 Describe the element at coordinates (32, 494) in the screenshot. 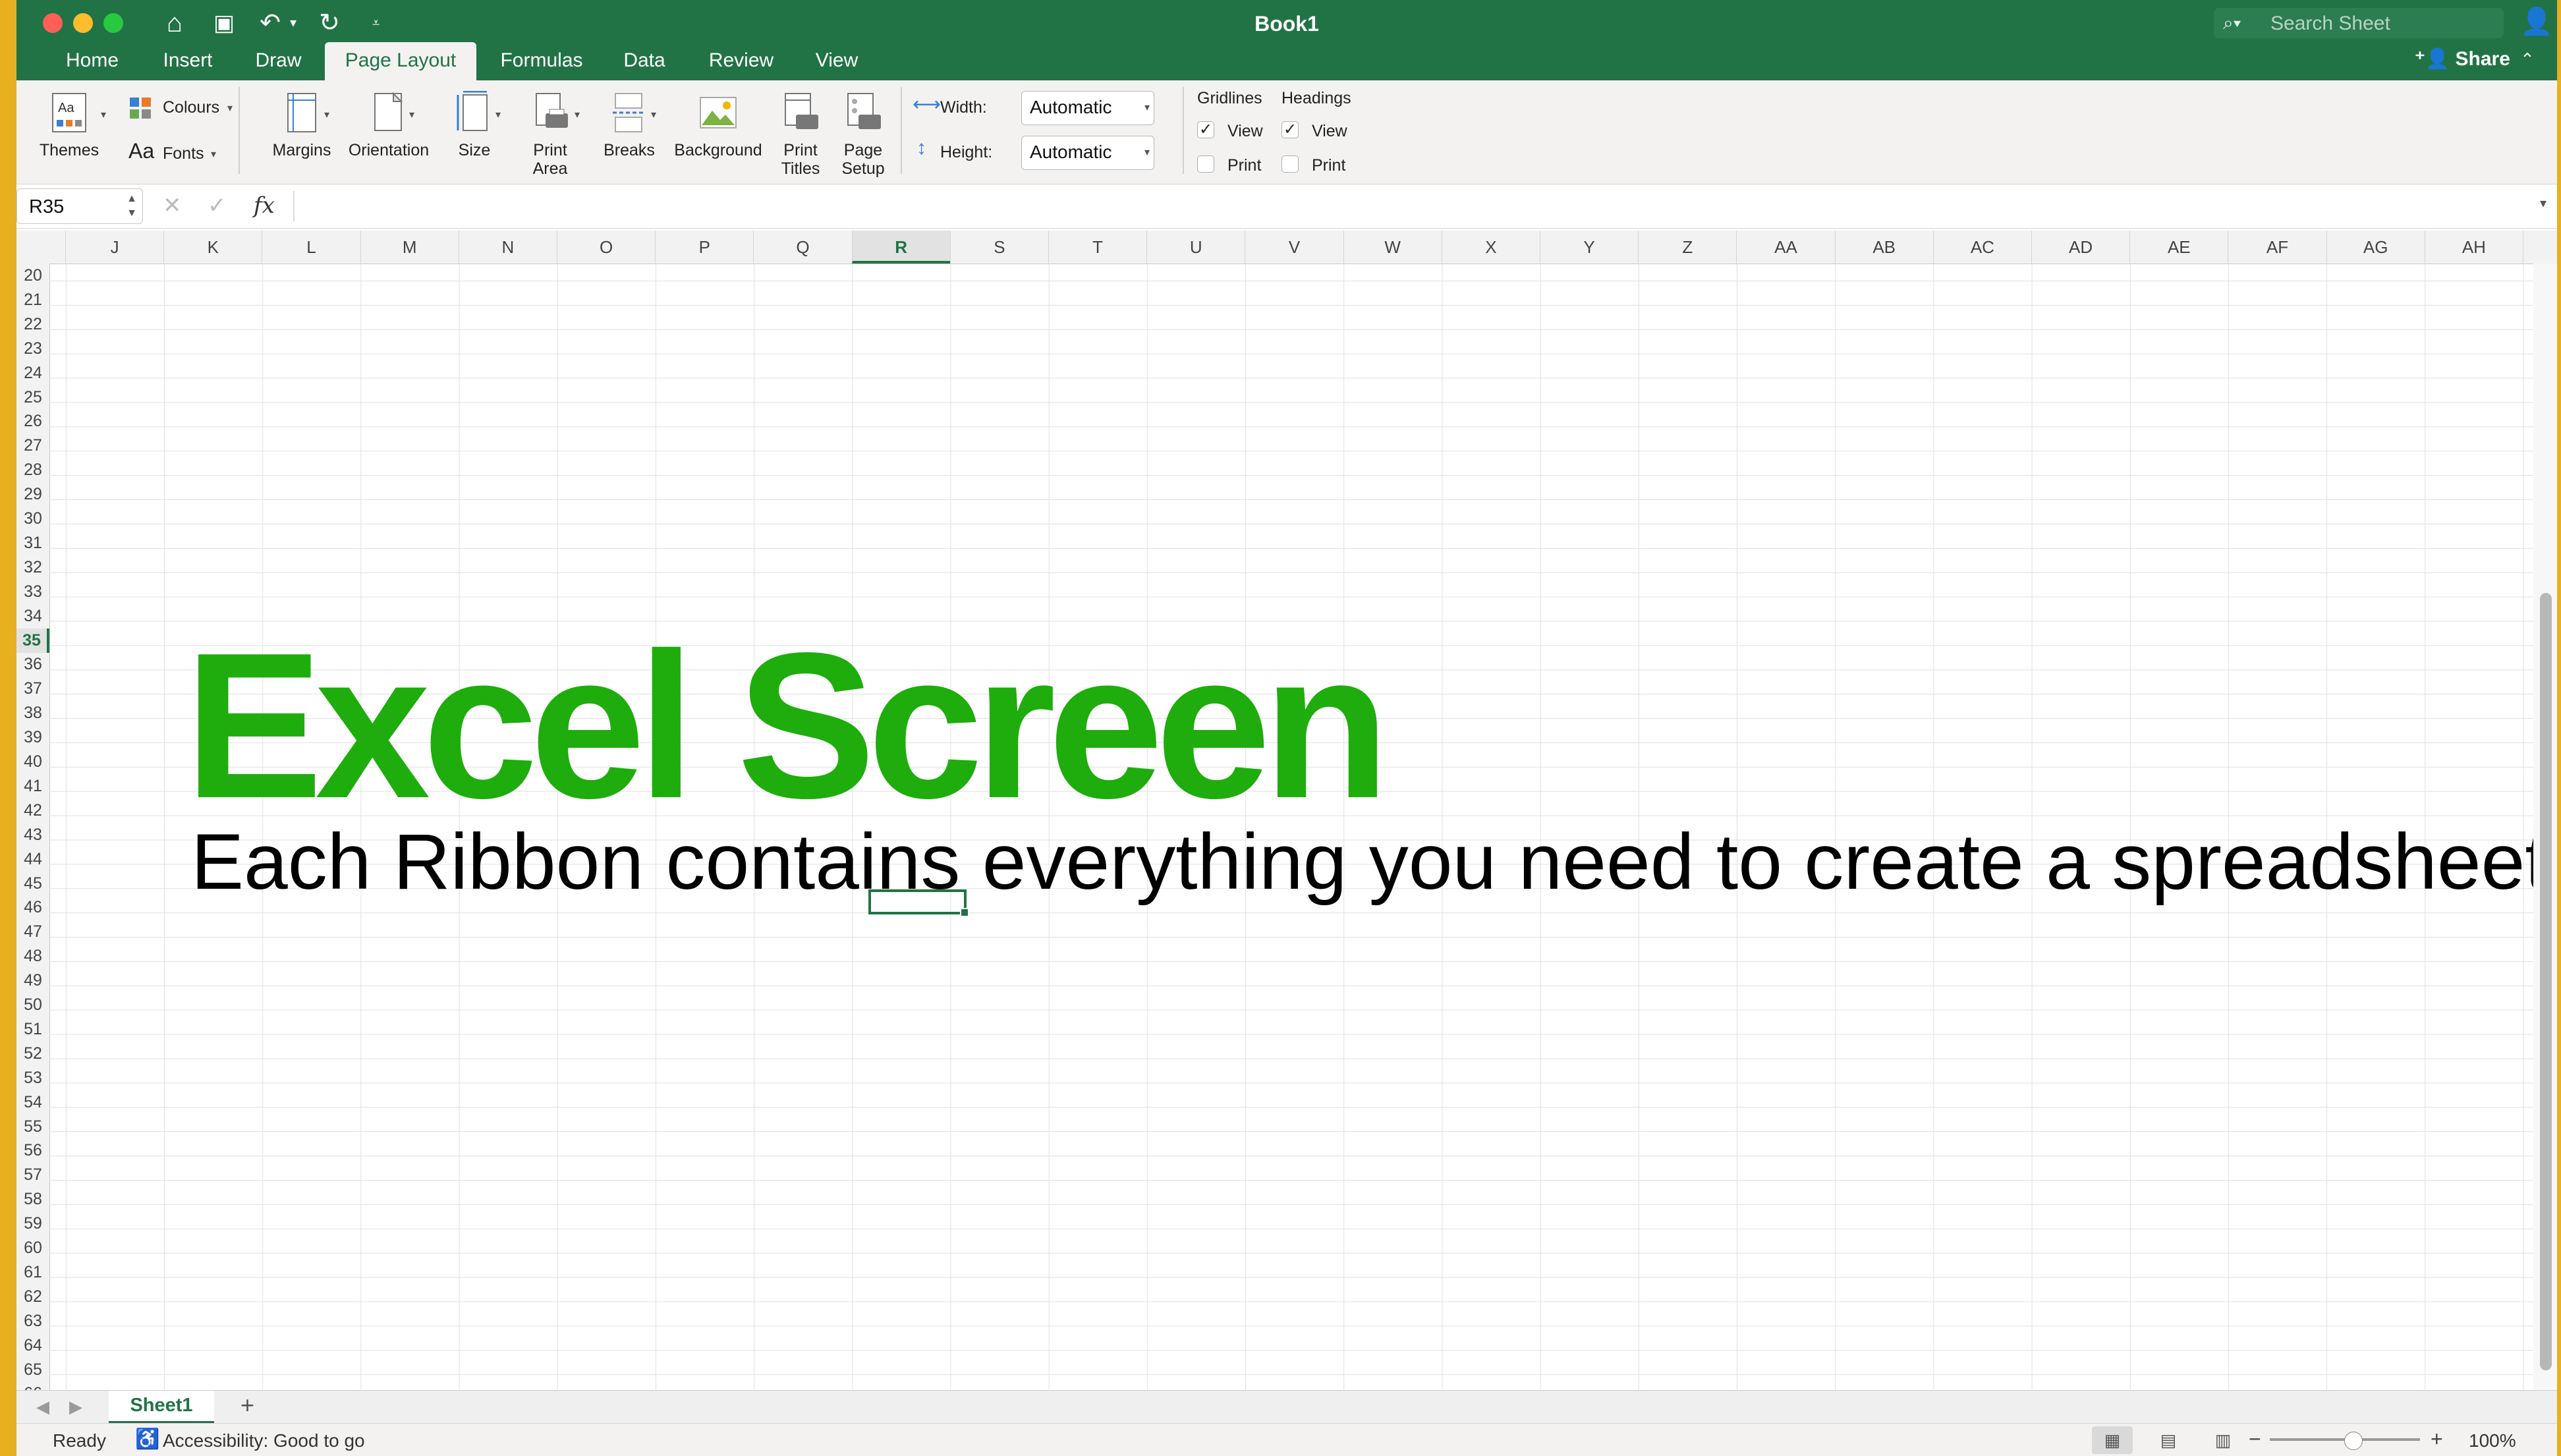

I see `row-header: 29` at that location.